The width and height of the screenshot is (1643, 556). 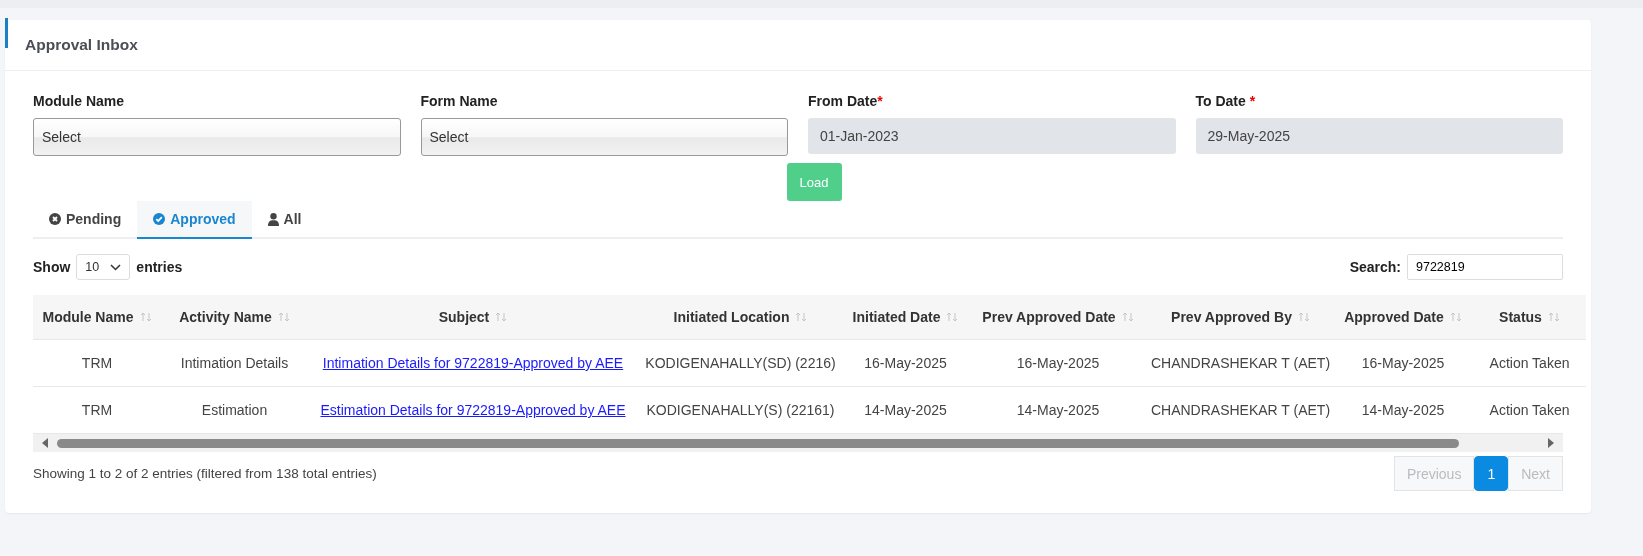 What do you see at coordinates (205, 473) in the screenshot?
I see `entries-info: Showing 1 to 2 of 2 entries (filtered from 138 total entries)` at bounding box center [205, 473].